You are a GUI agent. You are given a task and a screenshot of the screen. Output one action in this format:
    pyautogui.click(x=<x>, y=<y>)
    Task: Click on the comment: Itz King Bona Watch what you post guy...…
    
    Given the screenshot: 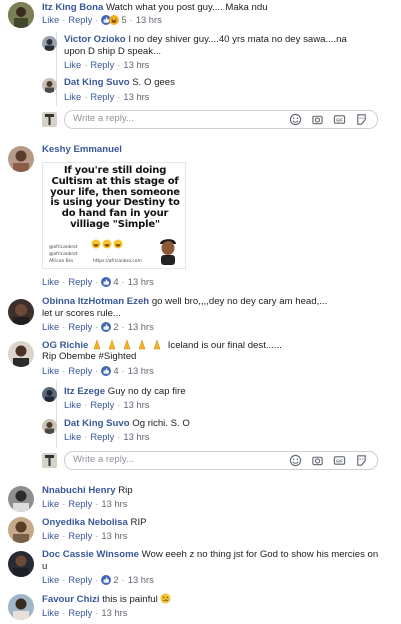 What is the action you would take?
    pyautogui.click(x=217, y=15)
    